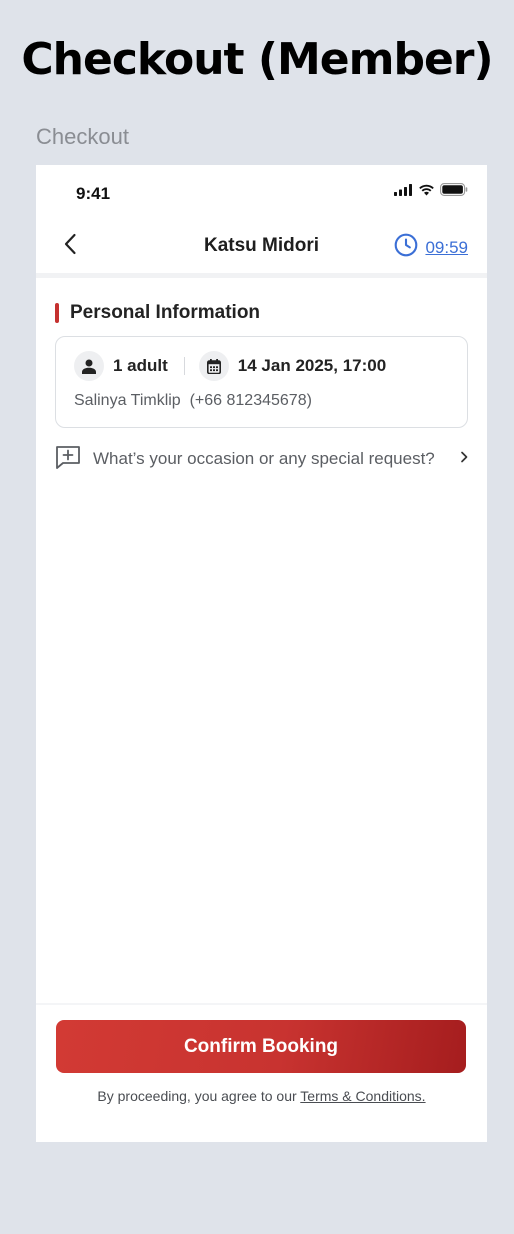  Describe the element at coordinates (261, 275) in the screenshot. I see `nav-divider` at that location.